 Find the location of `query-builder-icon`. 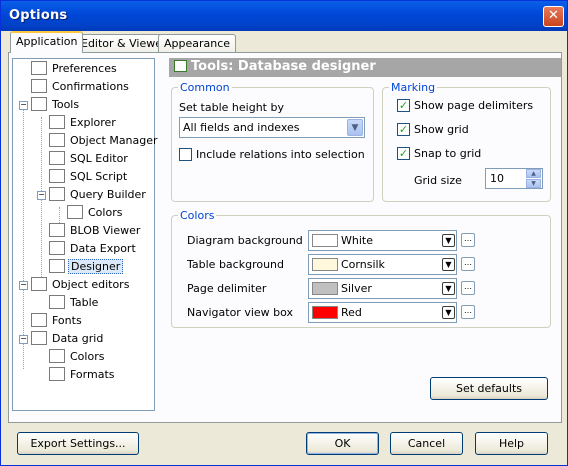

query-builder-icon is located at coordinates (57, 194).